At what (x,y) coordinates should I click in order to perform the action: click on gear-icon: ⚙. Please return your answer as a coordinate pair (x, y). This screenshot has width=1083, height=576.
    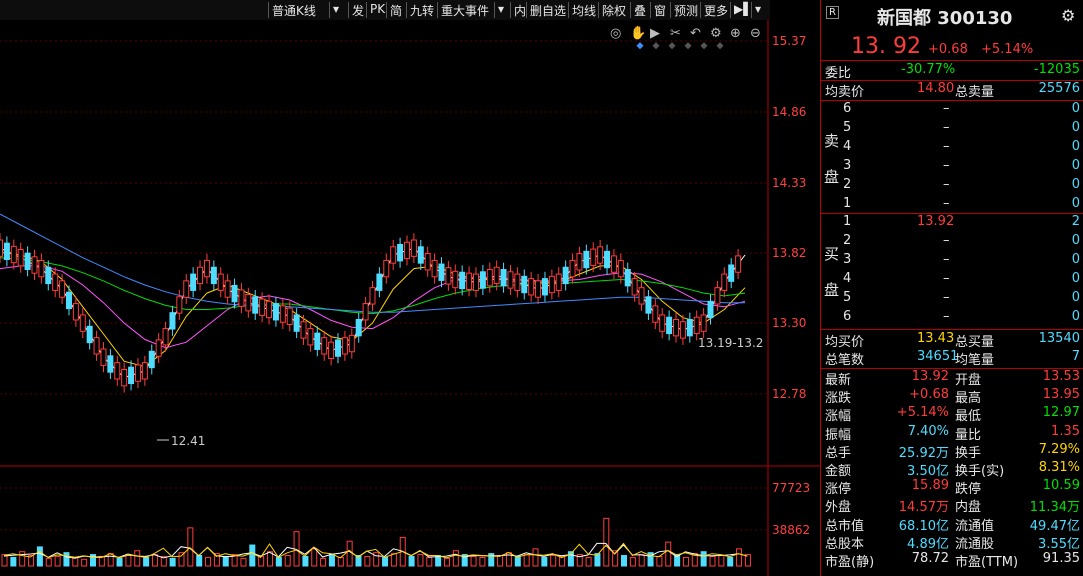
    Looking at the image, I should click on (1068, 15).